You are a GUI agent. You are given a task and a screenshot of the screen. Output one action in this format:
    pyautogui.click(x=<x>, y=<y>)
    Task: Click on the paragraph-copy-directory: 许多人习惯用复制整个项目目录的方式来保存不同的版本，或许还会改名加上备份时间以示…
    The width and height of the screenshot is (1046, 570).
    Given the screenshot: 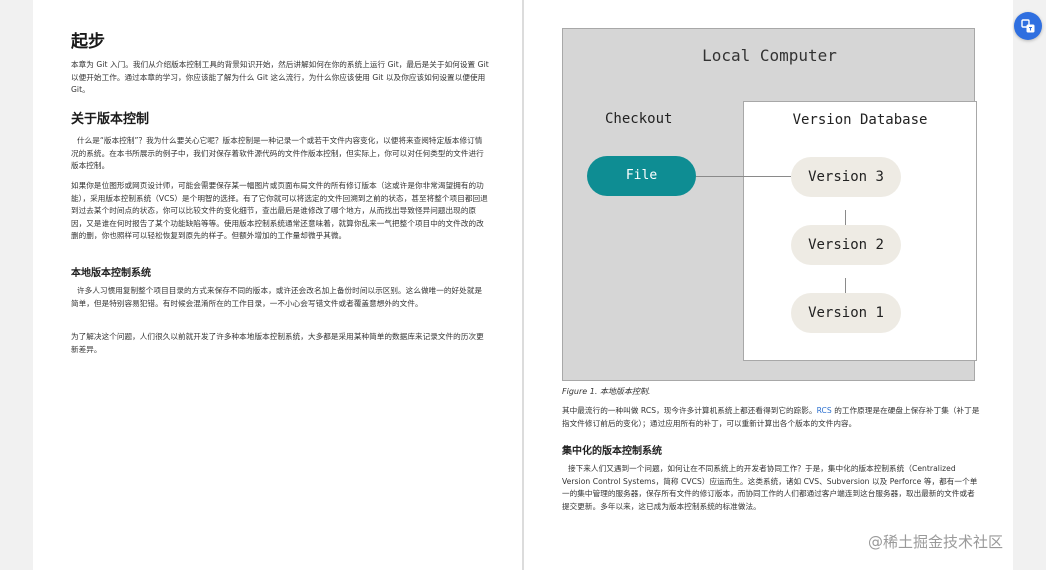 What is the action you would take?
    pyautogui.click(x=277, y=297)
    